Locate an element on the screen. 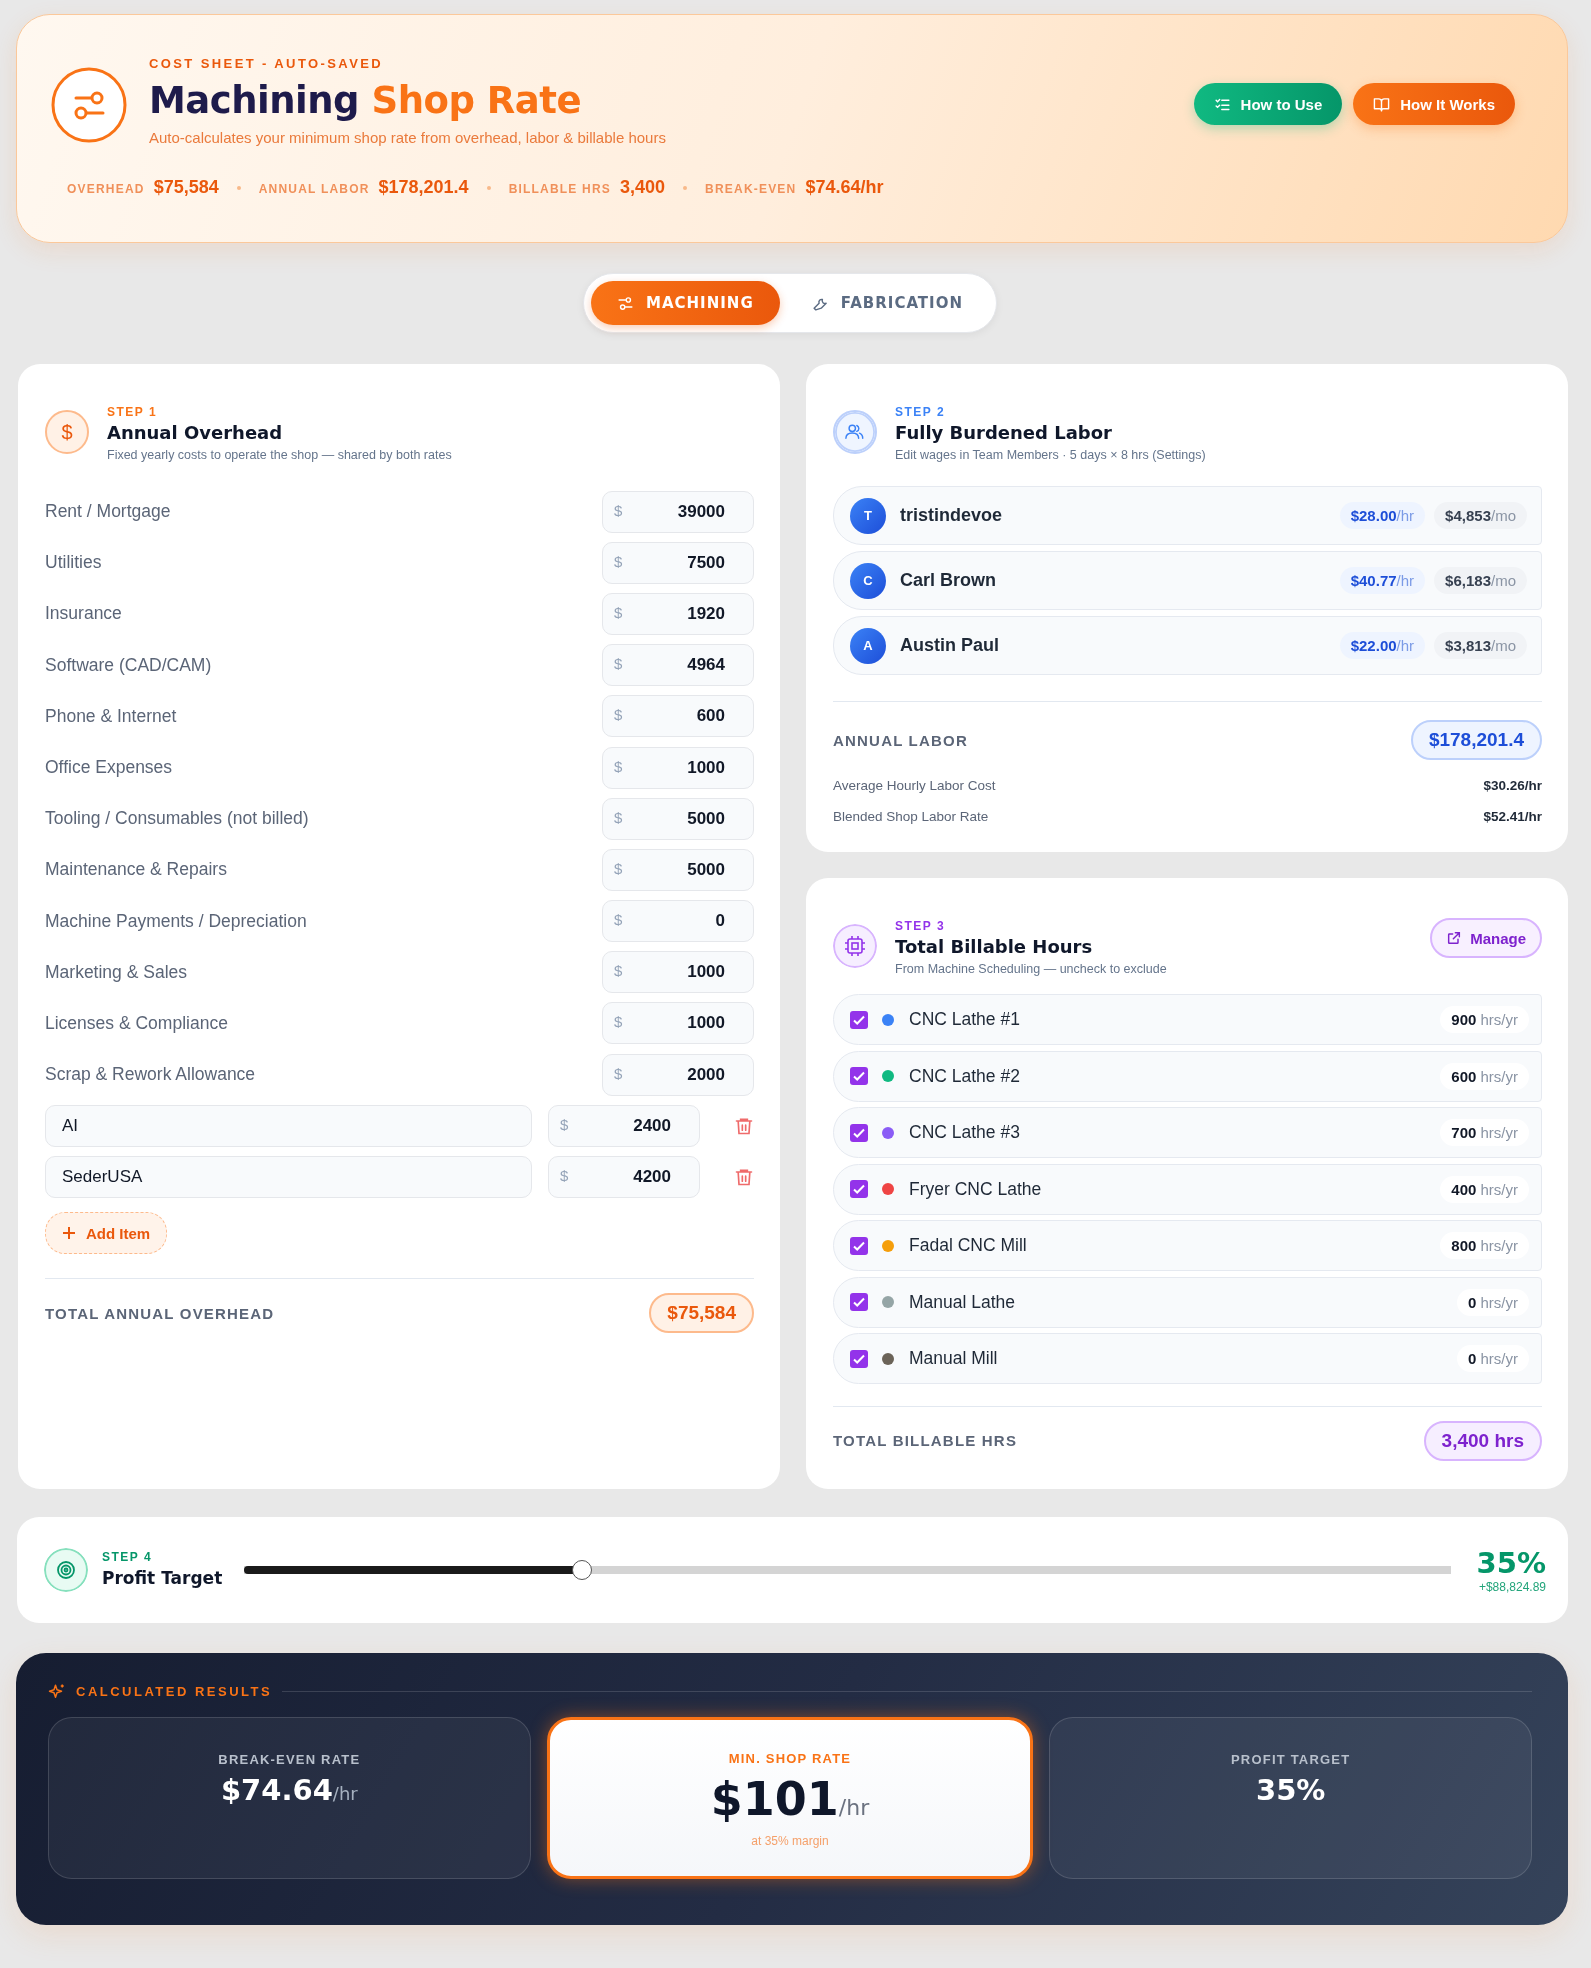 This screenshot has width=1591, height=1968. expense-name-field: AI is located at coordinates (288, 1125).